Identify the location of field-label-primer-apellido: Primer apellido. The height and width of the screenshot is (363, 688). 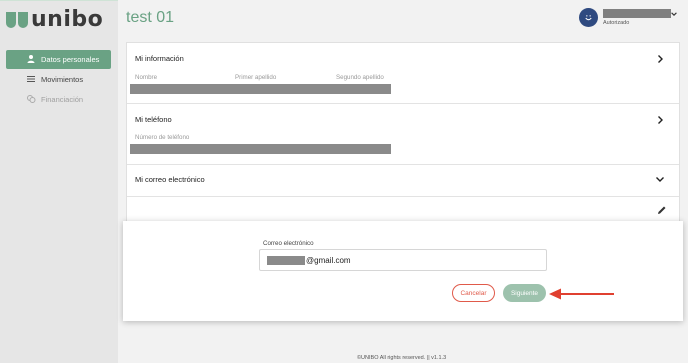
(256, 77).